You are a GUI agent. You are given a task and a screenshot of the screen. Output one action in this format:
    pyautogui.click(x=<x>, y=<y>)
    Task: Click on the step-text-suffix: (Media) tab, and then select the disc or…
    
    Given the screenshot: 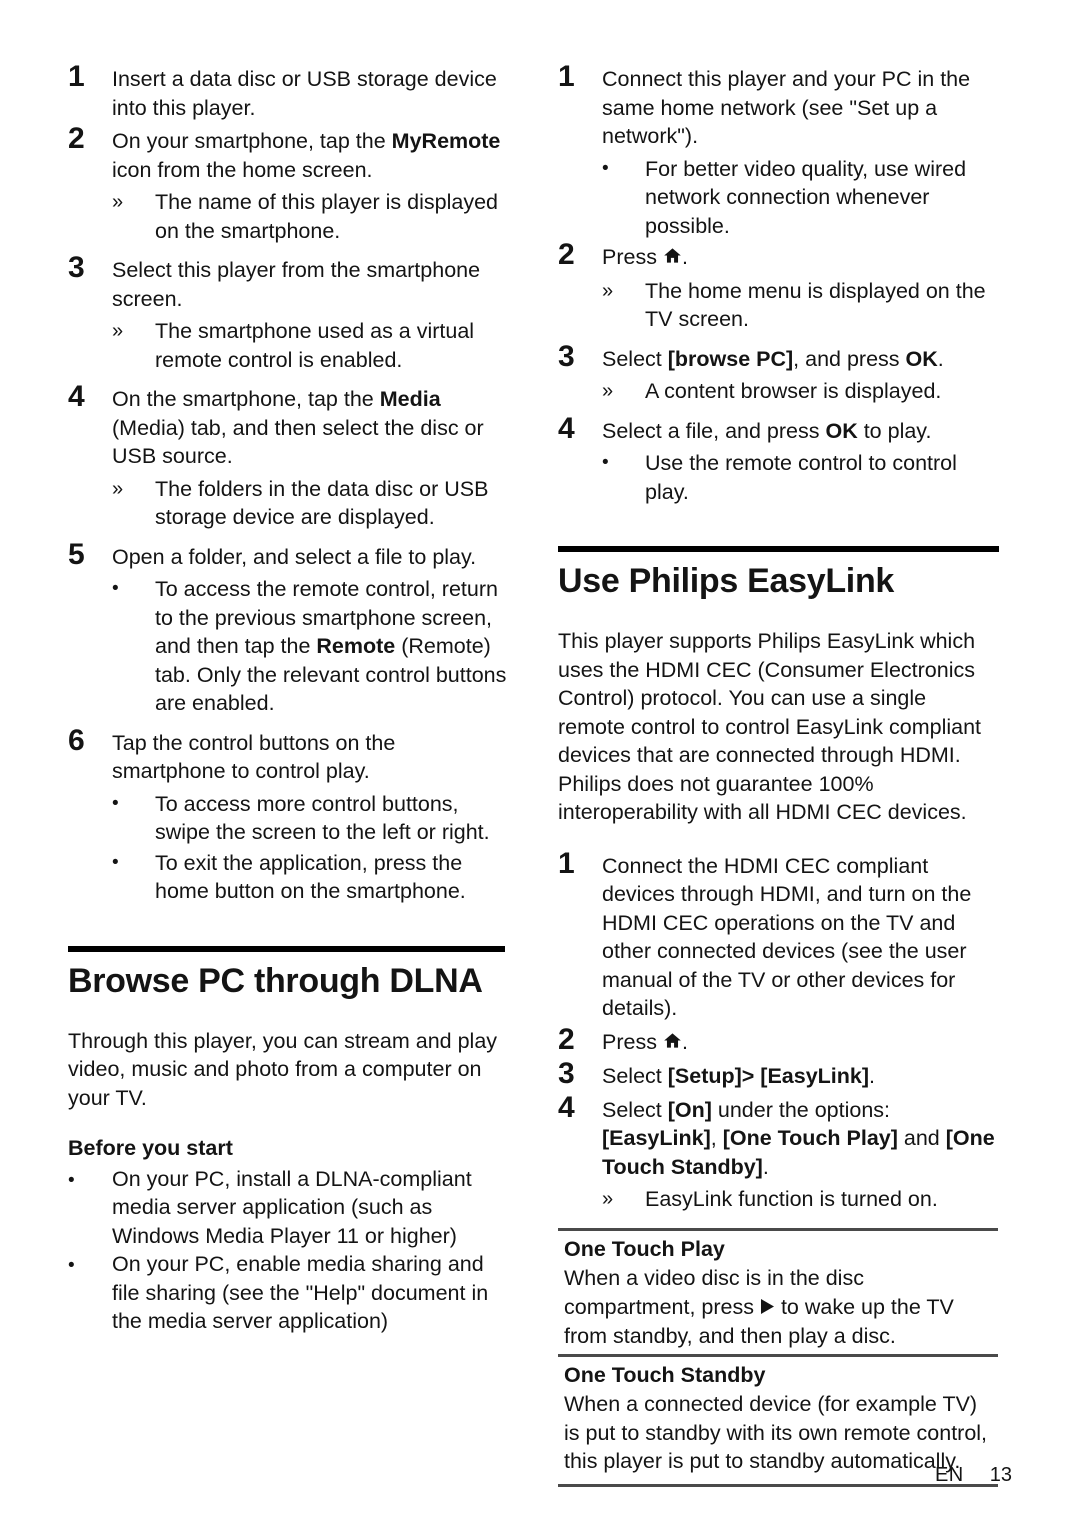 What is the action you would take?
    pyautogui.click(x=298, y=442)
    